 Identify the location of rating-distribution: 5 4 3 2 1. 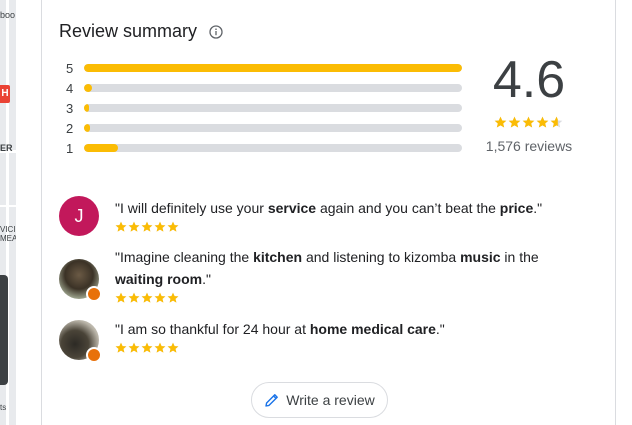
(265, 108).